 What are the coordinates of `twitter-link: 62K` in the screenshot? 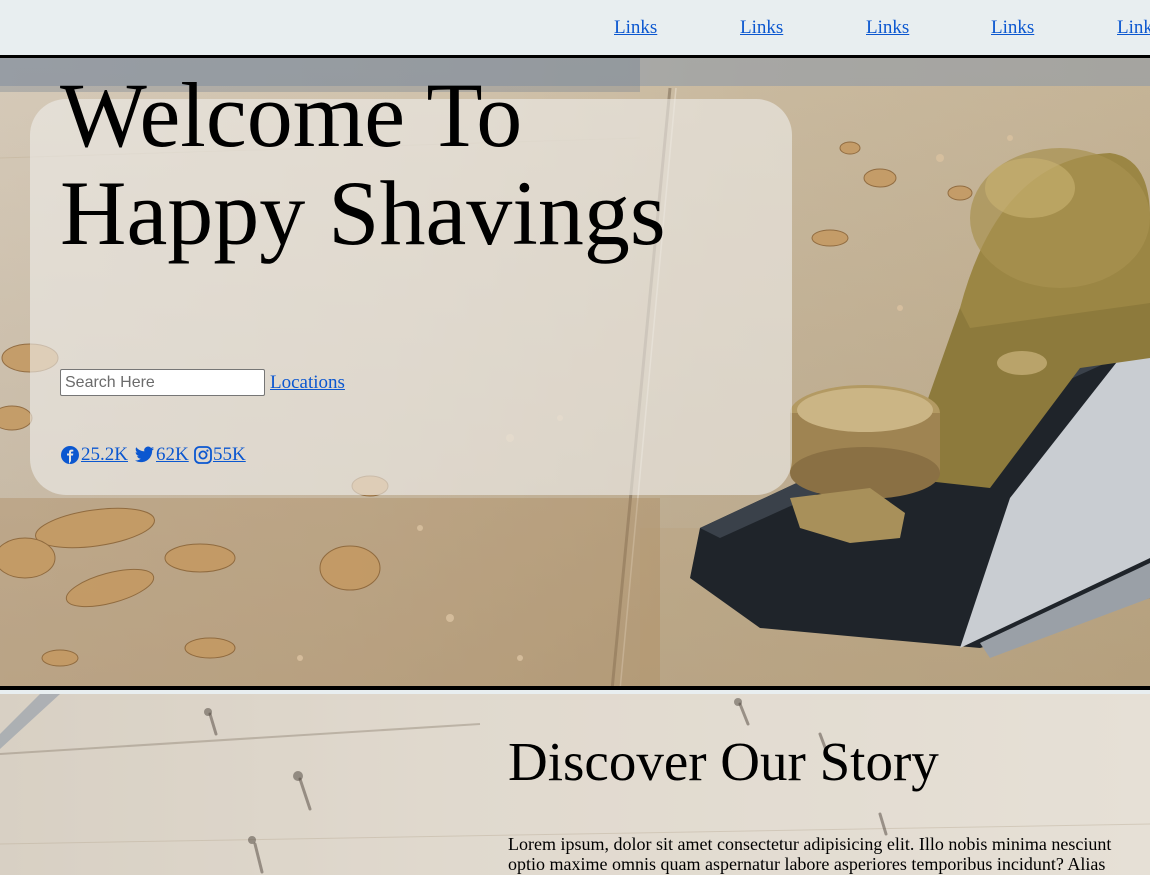 It's located at (161, 455).